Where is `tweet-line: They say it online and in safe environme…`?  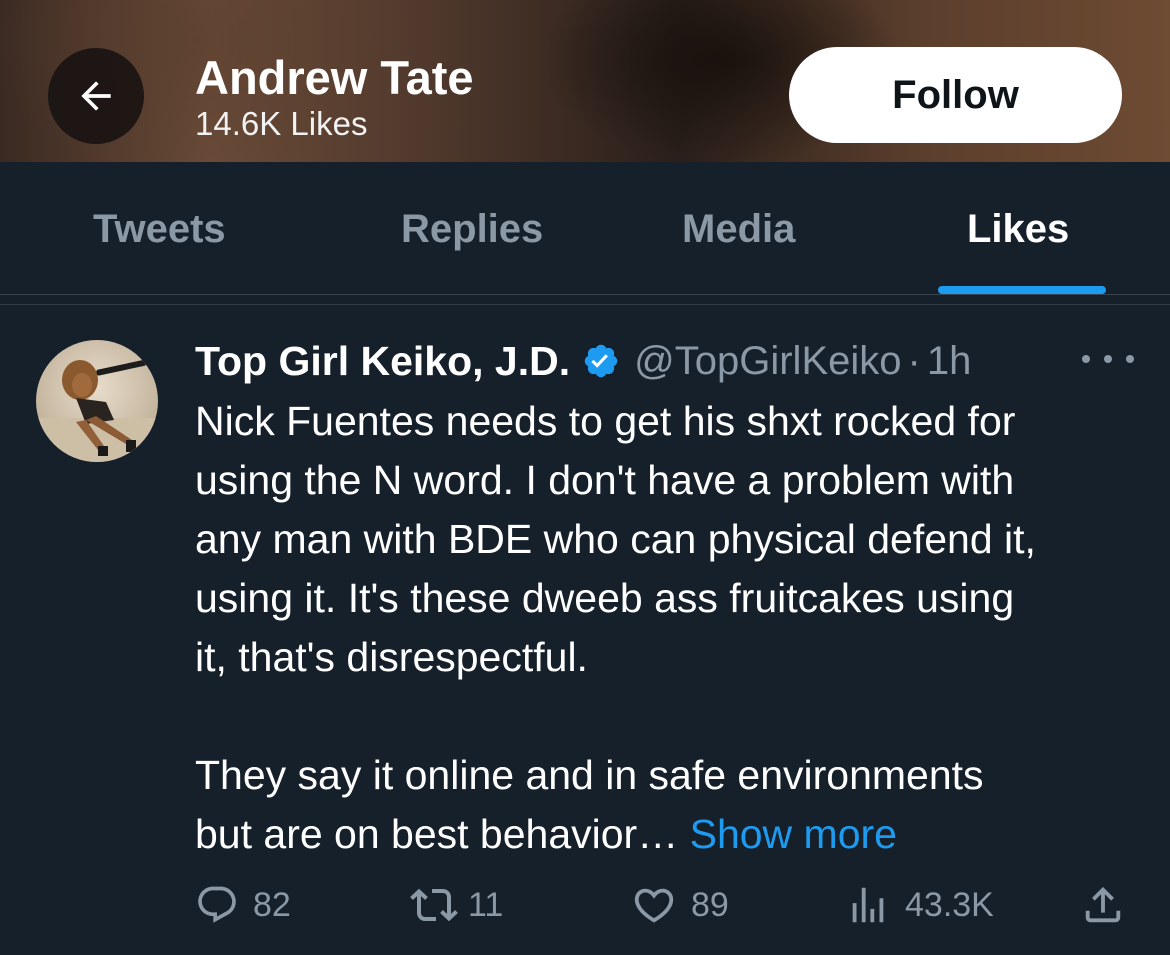
tweet-line: They say it online and in safe environme… is located at coordinates (589, 775).